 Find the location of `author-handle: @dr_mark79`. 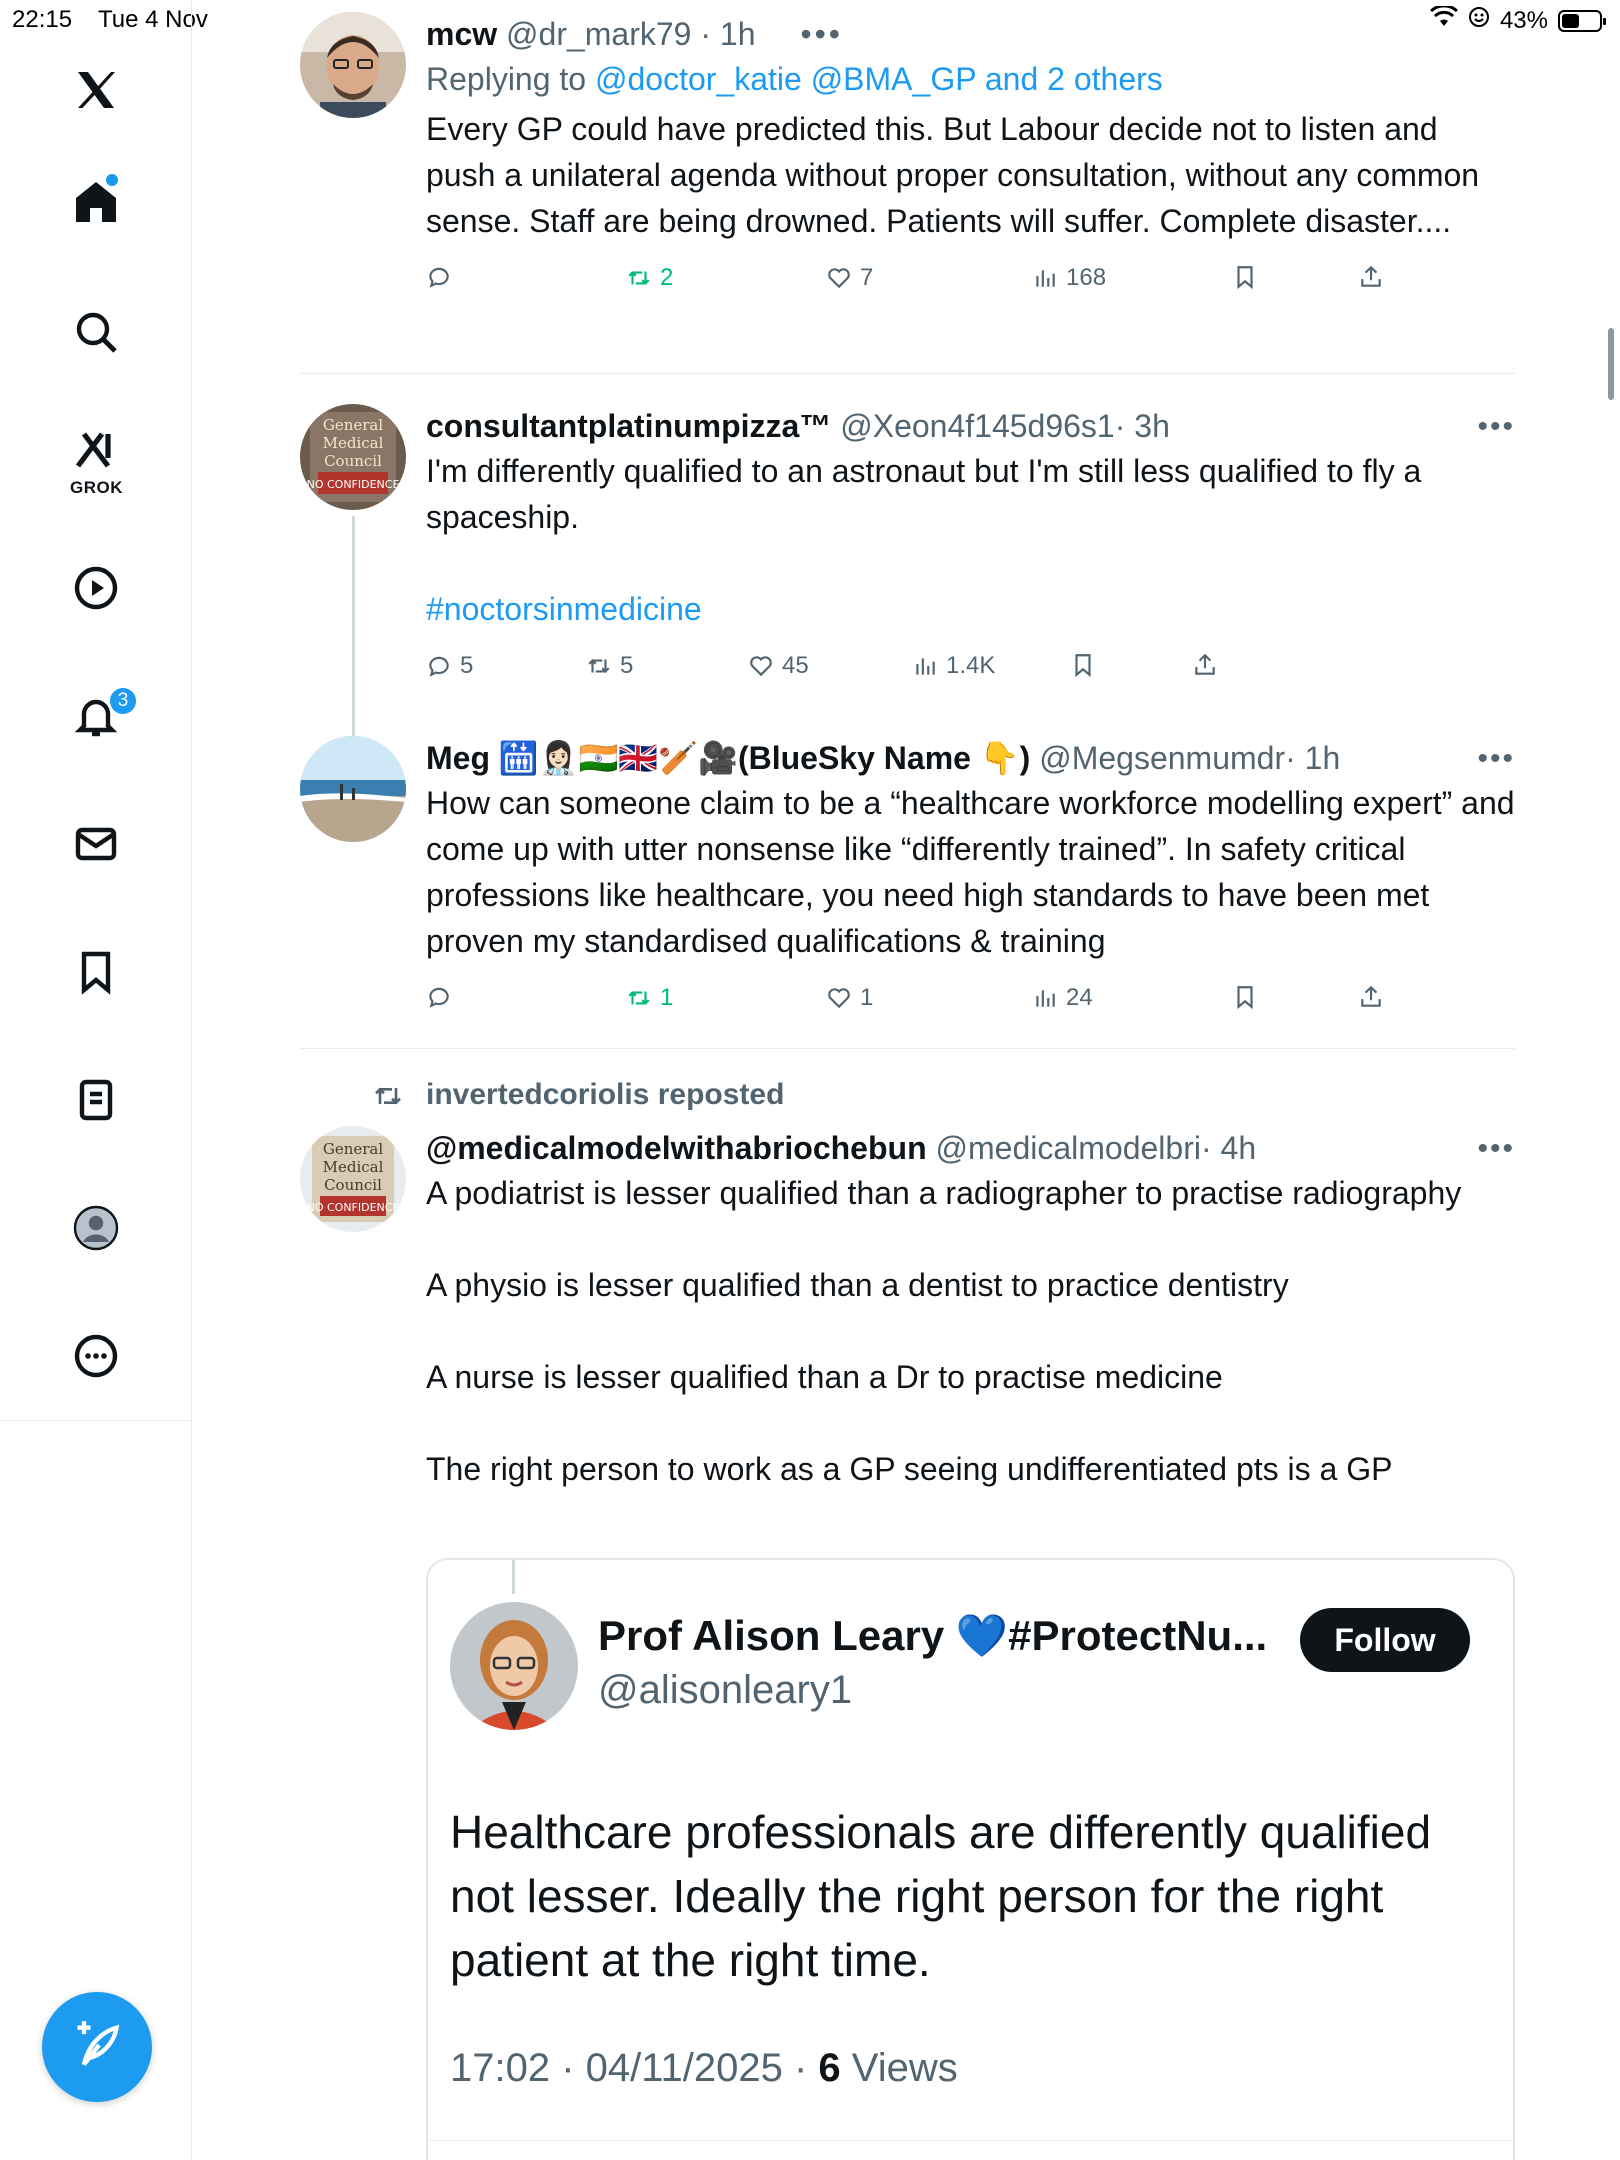

author-handle: @dr_mark79 is located at coordinates (598, 34).